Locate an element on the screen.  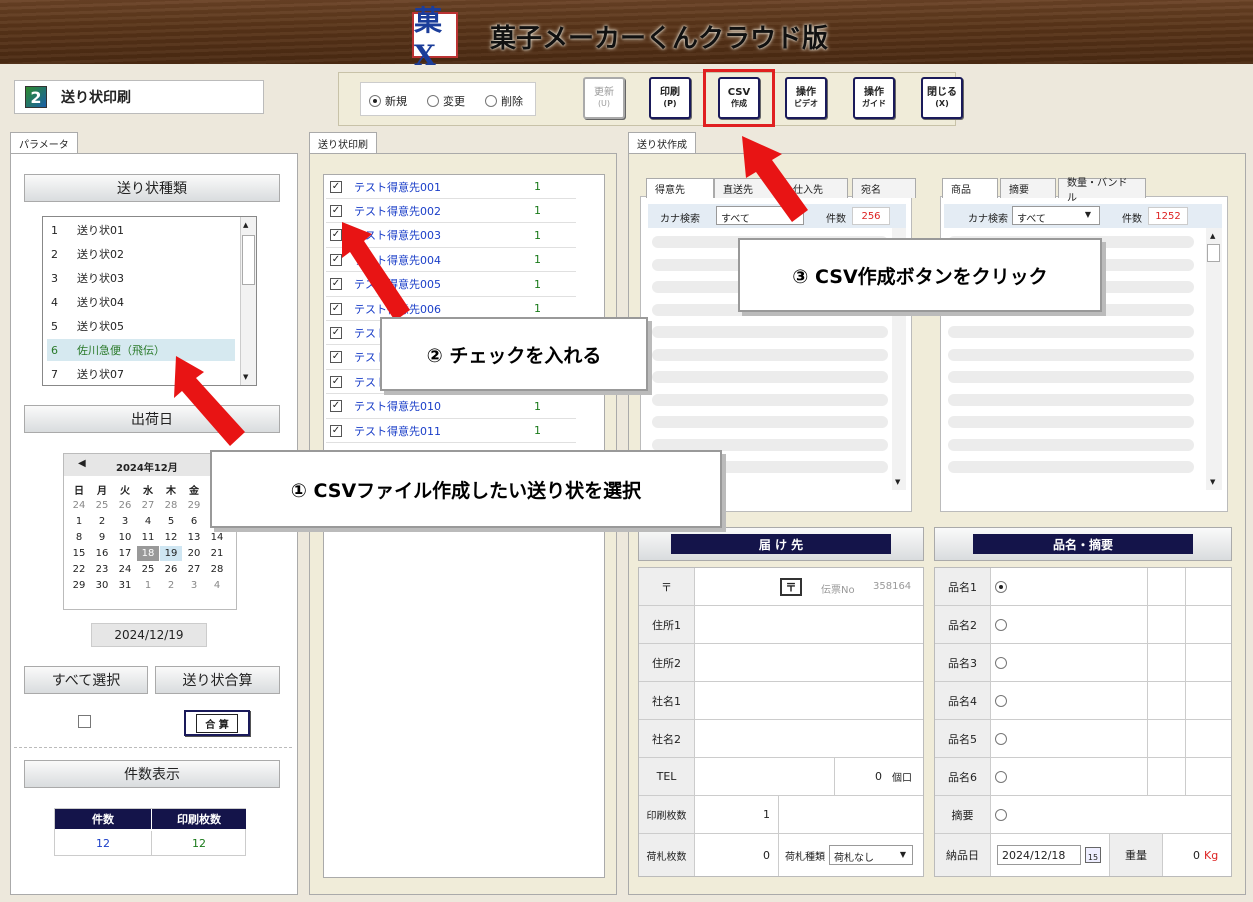
arrow-step1 is located at coordinates (209, 401).